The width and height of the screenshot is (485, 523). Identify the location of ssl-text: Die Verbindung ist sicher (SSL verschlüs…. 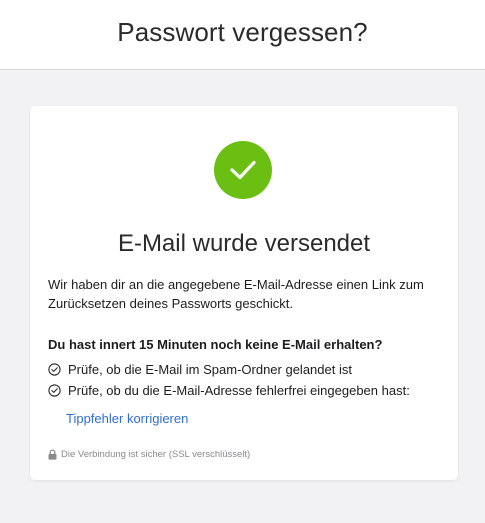
(156, 454).